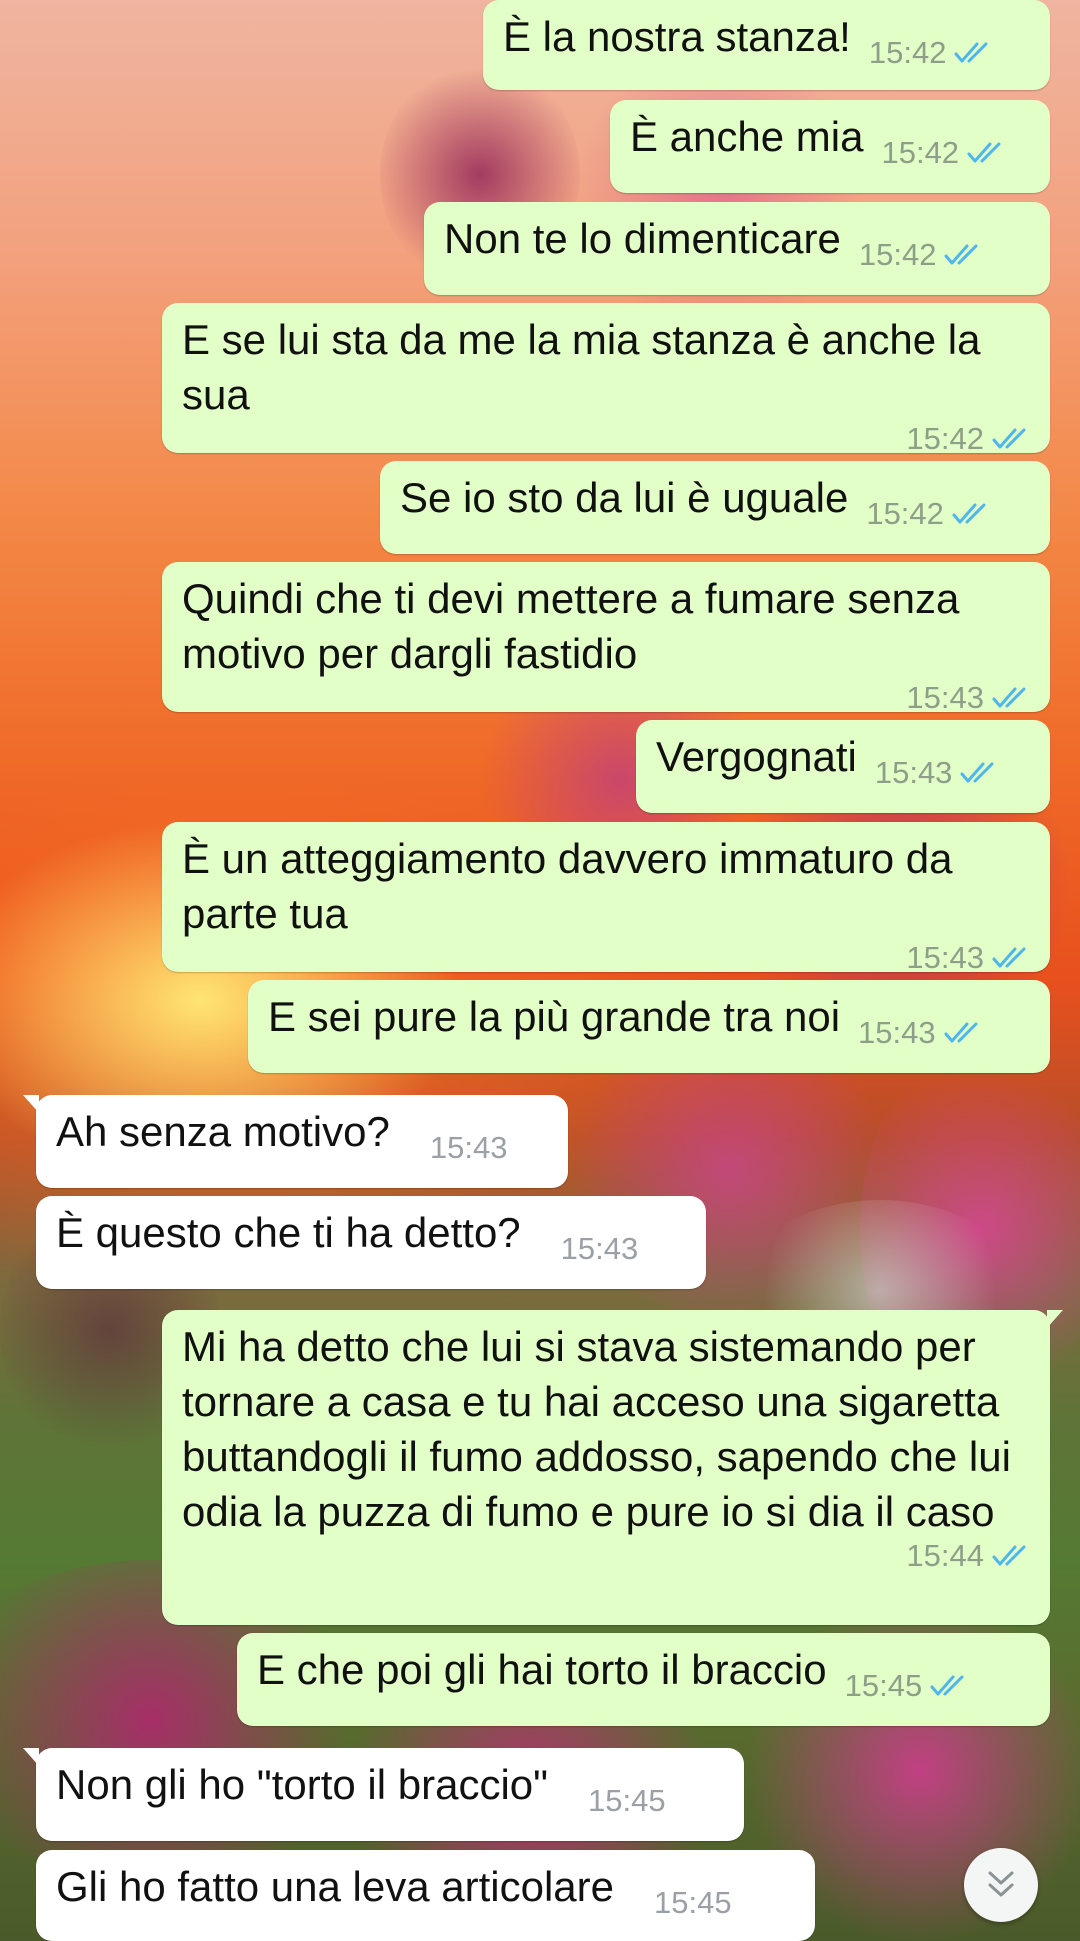 The image size is (1080, 1941). I want to click on scroll-to-bottom-button, so click(1001, 1885).